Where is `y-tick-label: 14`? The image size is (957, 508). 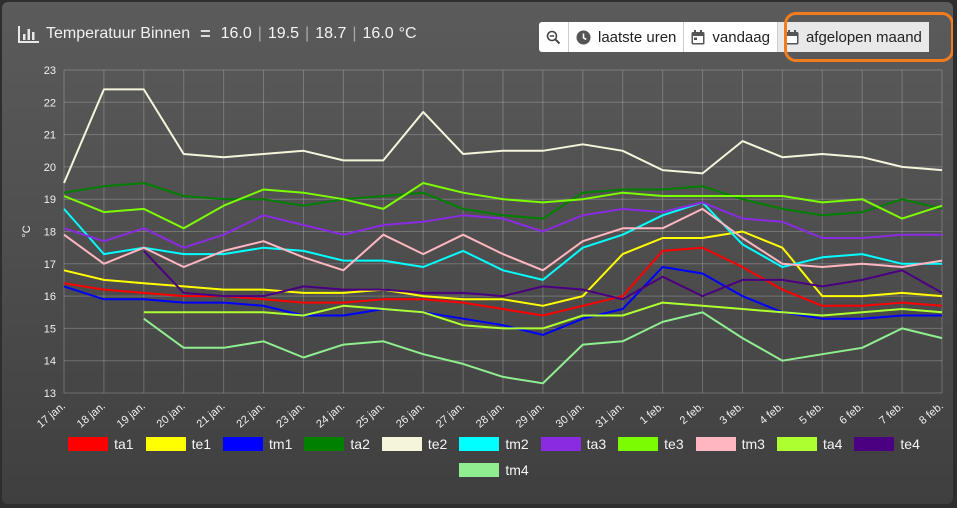
y-tick-label: 14 is located at coordinates (50, 362).